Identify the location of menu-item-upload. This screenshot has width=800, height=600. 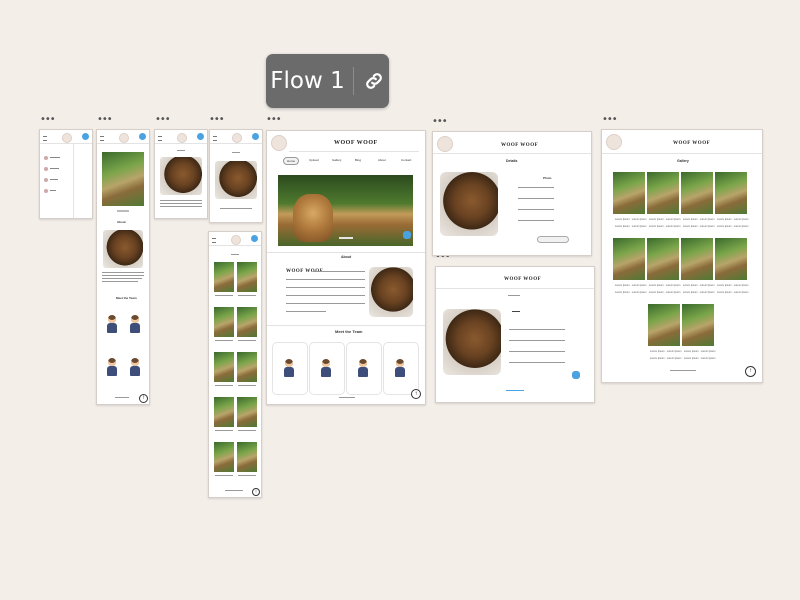
(54, 168).